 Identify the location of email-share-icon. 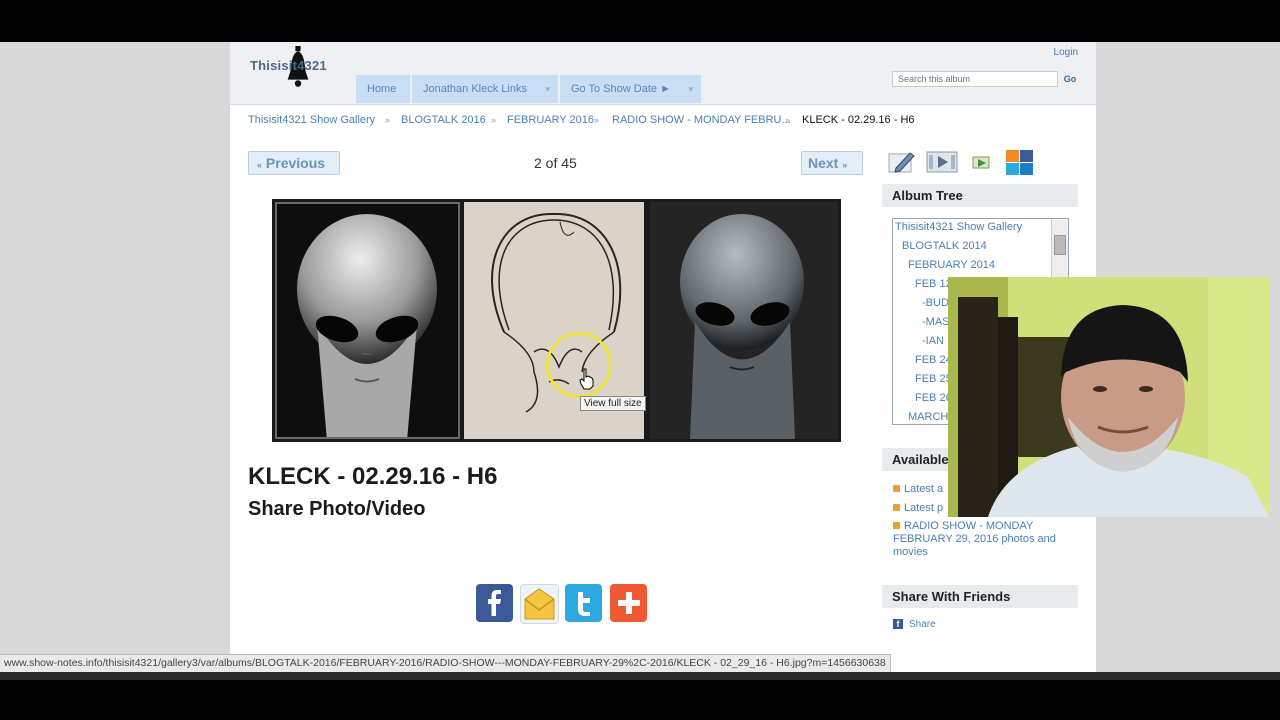
(981, 162).